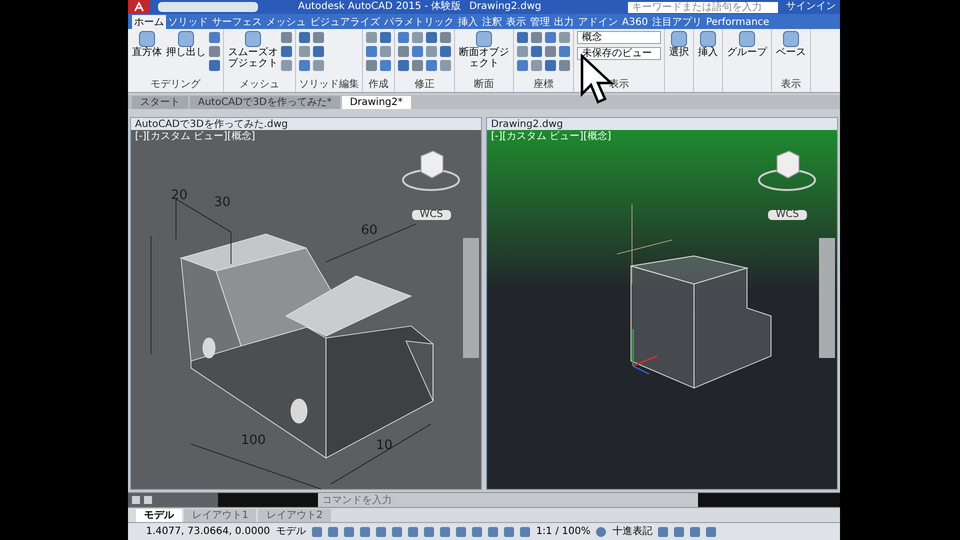  What do you see at coordinates (632, 532) in the screenshot?
I see `units-dropdown: 十進表記` at bounding box center [632, 532].